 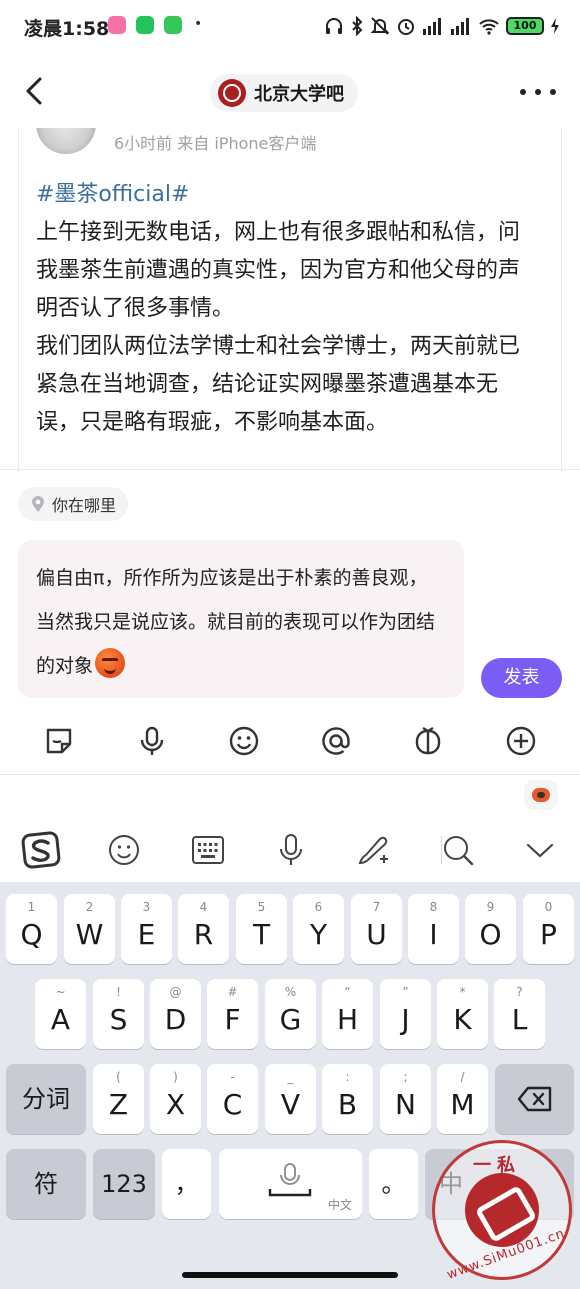 I want to click on location-label: 你在哪里, so click(x=84, y=505).